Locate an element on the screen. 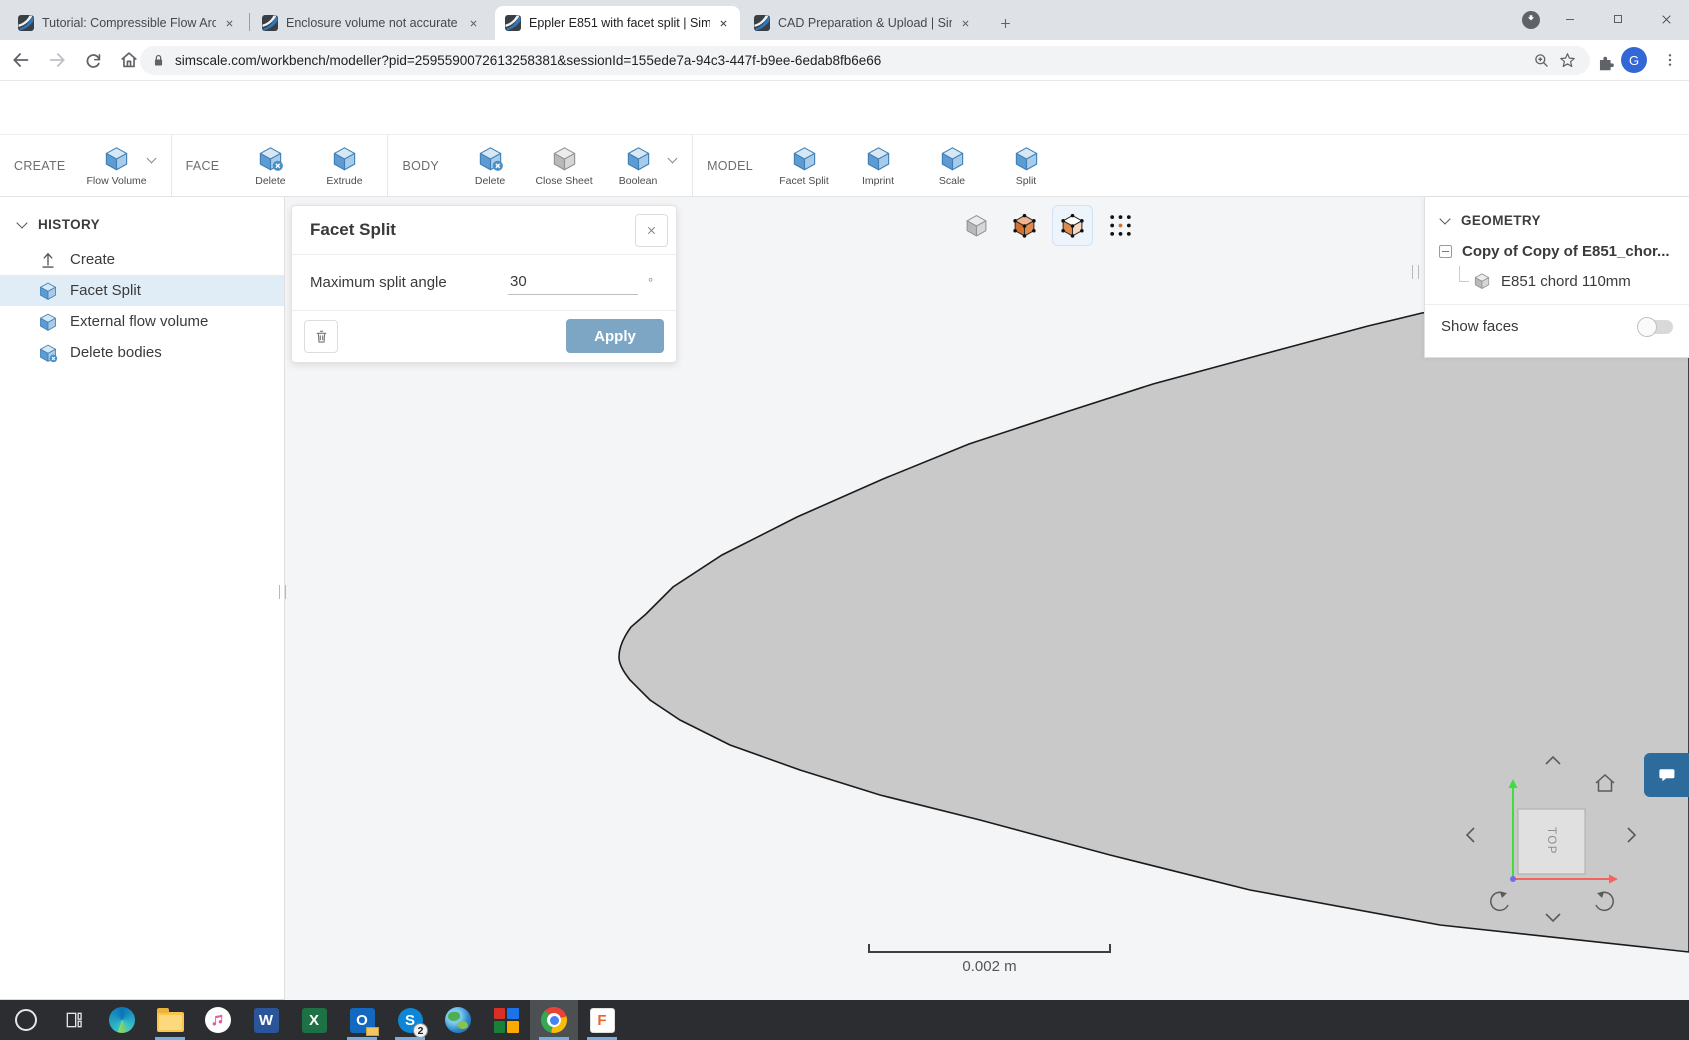 This screenshot has height=1040, width=1689. section-label: FACE is located at coordinates (202, 165).